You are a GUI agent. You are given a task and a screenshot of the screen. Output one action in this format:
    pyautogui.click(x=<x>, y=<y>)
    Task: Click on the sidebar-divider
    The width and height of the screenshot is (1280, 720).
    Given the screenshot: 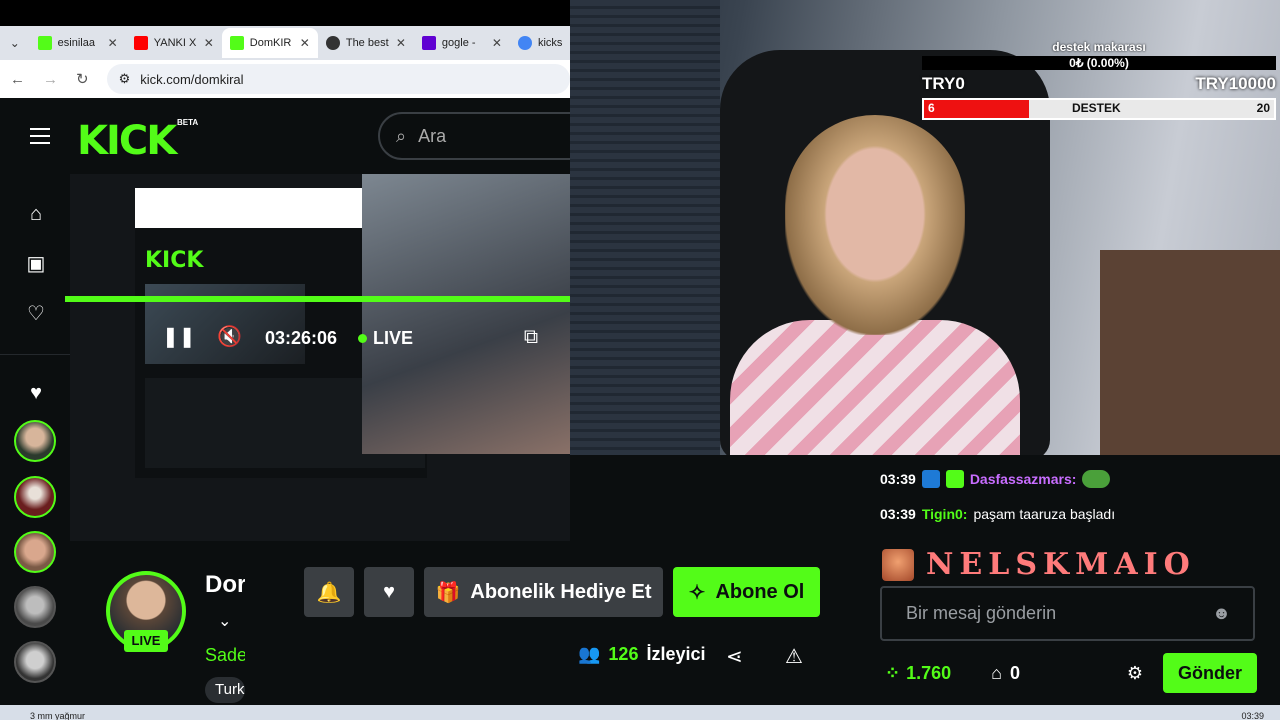 What is the action you would take?
    pyautogui.click(x=35, y=354)
    